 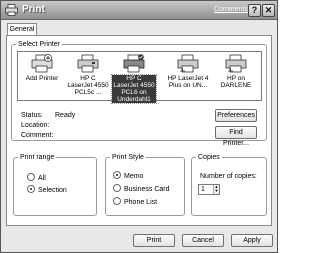 What do you see at coordinates (42, 78) in the screenshot?
I see `printer-label: Add Printer` at bounding box center [42, 78].